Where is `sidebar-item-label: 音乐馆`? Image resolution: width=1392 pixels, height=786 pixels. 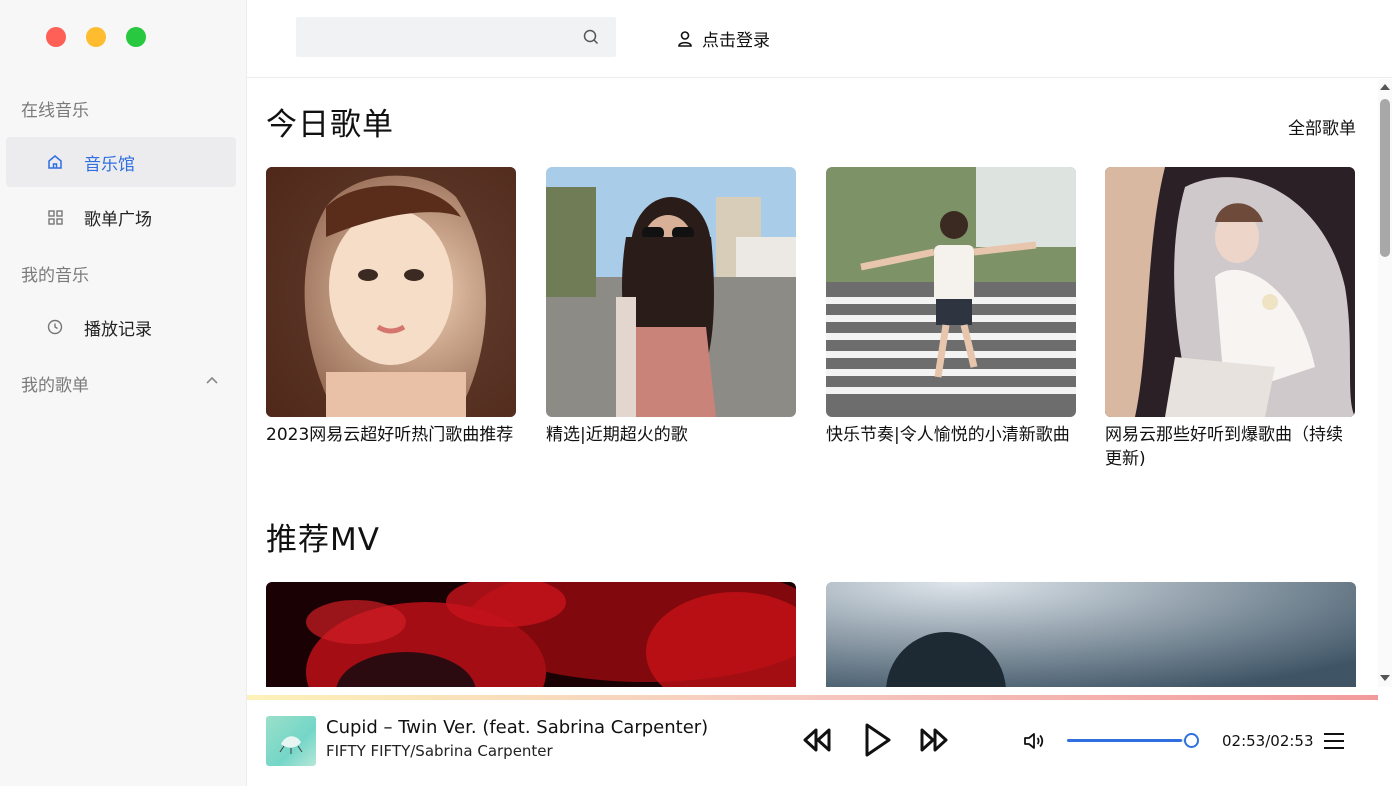 sidebar-item-label: 音乐馆 is located at coordinates (109, 164).